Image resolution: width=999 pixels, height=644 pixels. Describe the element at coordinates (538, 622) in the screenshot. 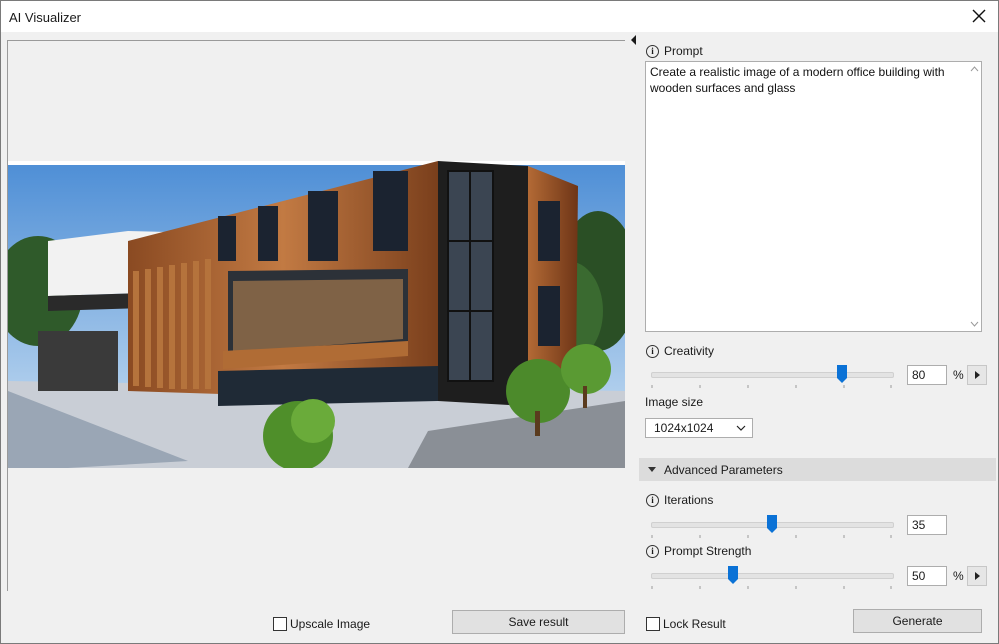

I see `save-result-button: Save result` at that location.